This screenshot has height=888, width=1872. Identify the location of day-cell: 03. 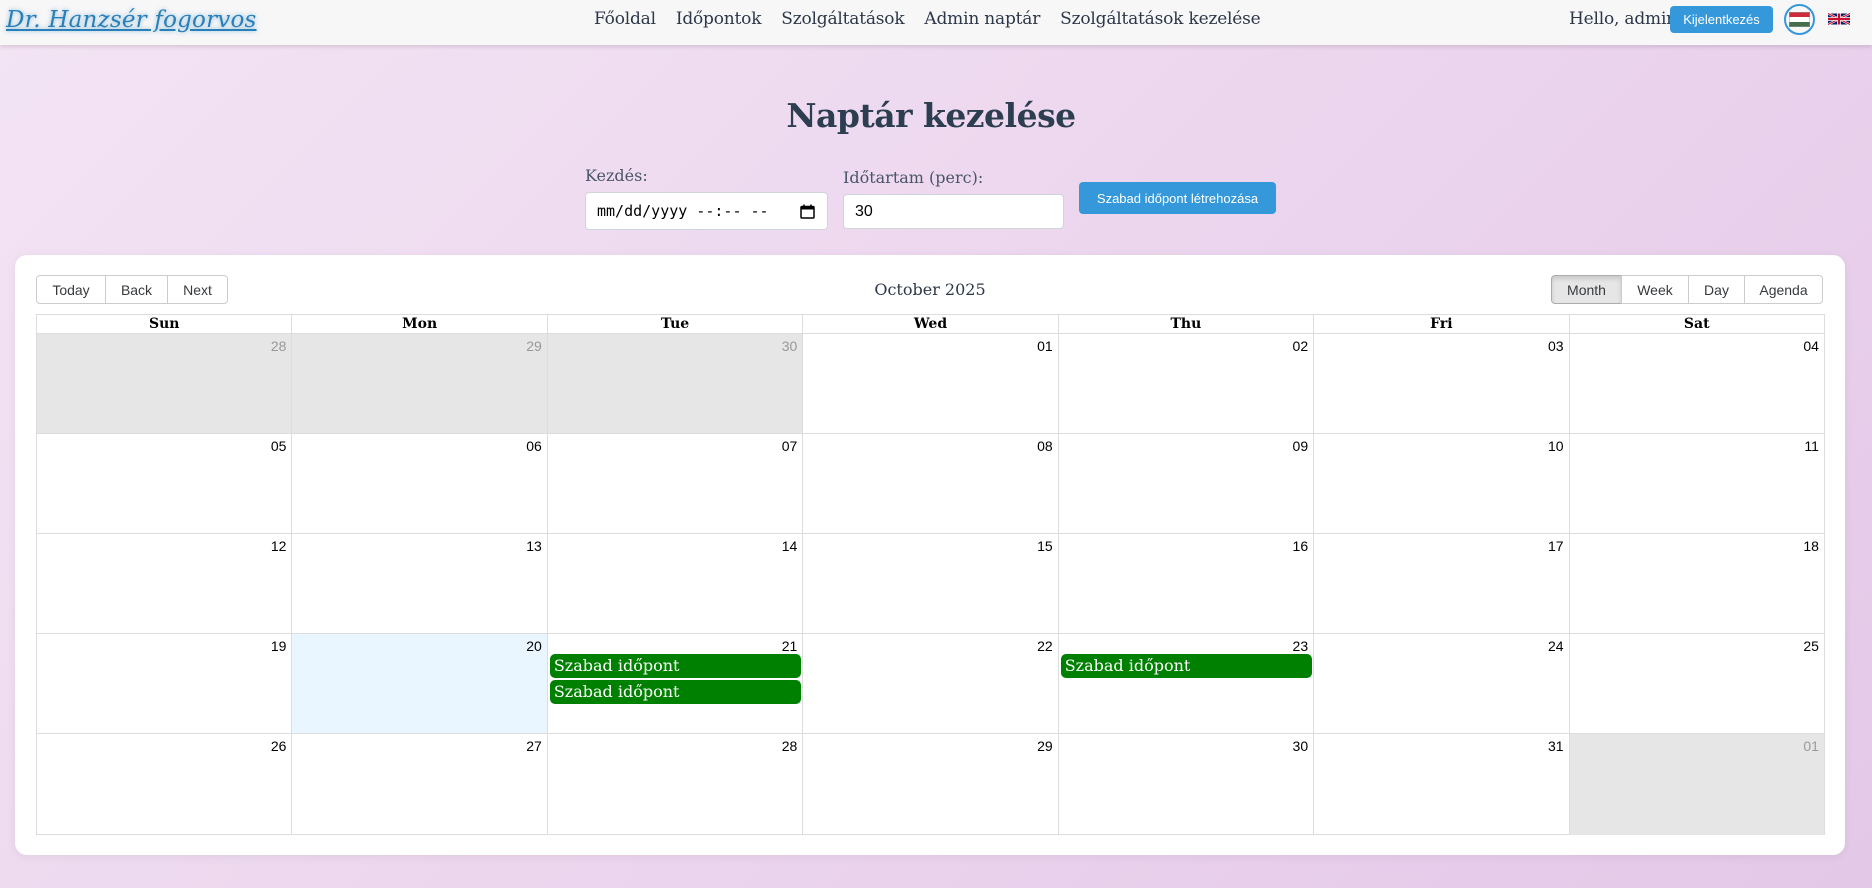
(1440, 383).